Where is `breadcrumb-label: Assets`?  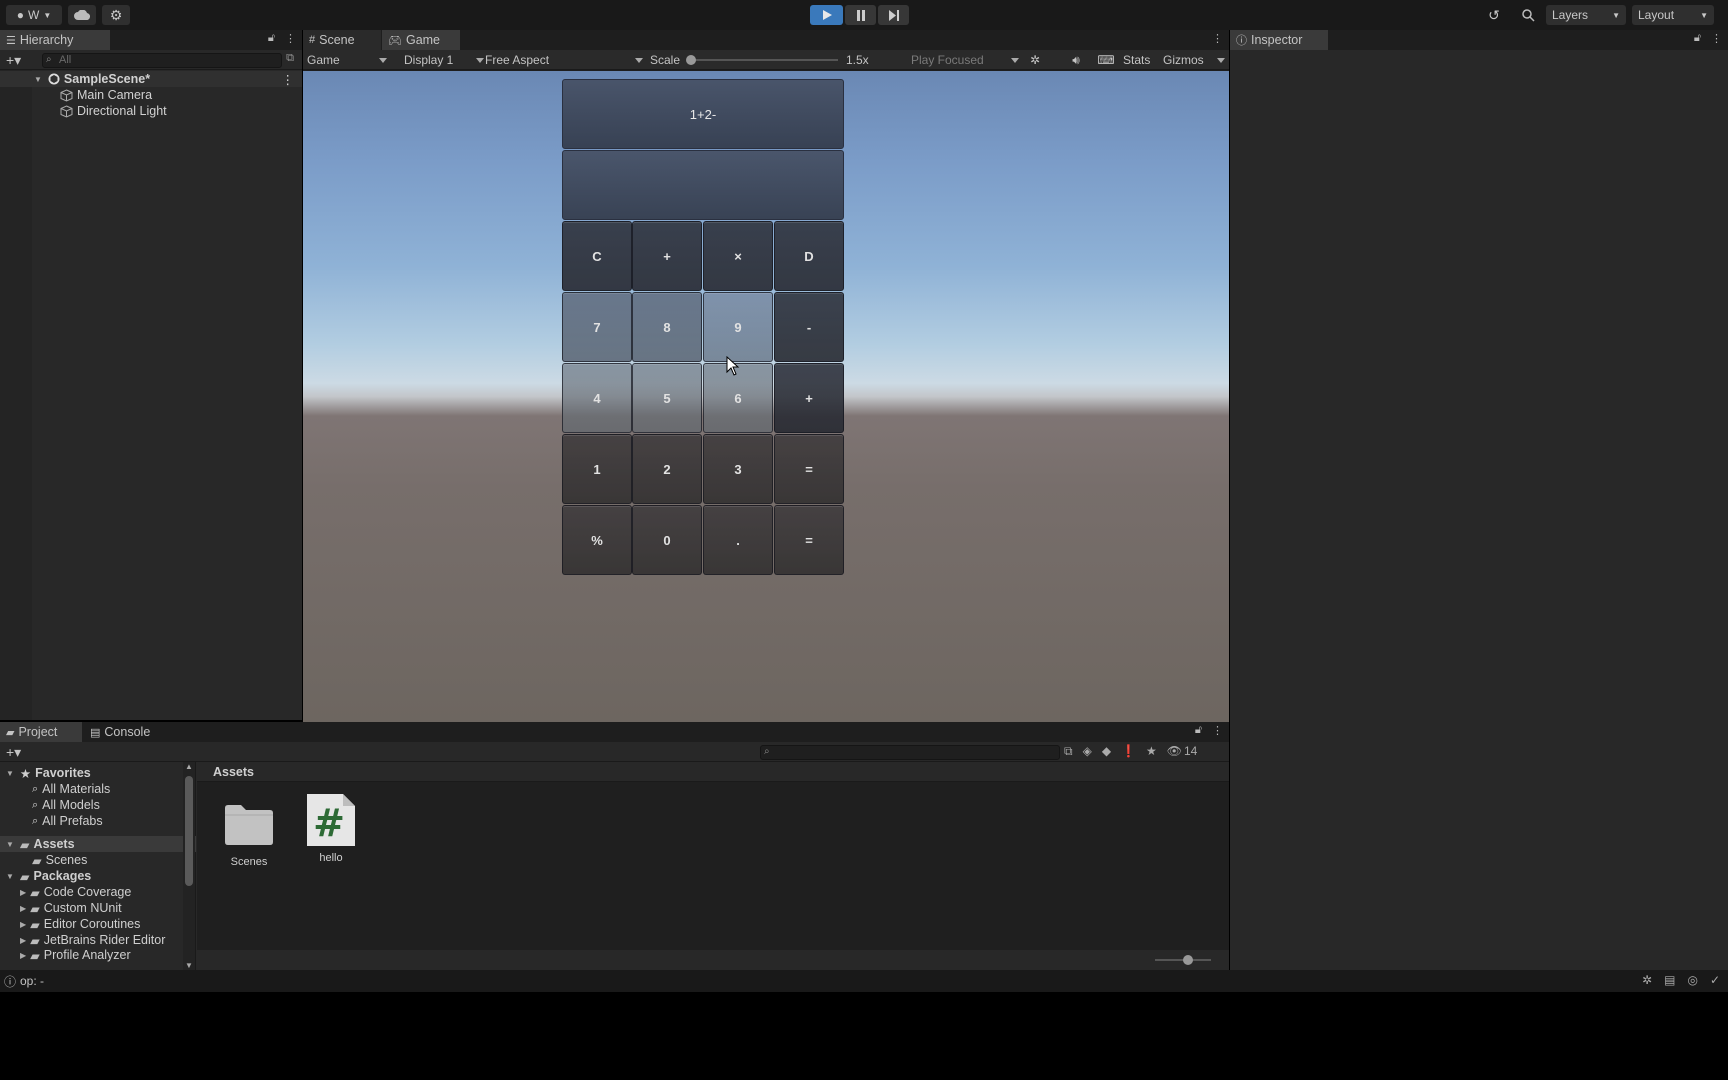 breadcrumb-label: Assets is located at coordinates (233, 772).